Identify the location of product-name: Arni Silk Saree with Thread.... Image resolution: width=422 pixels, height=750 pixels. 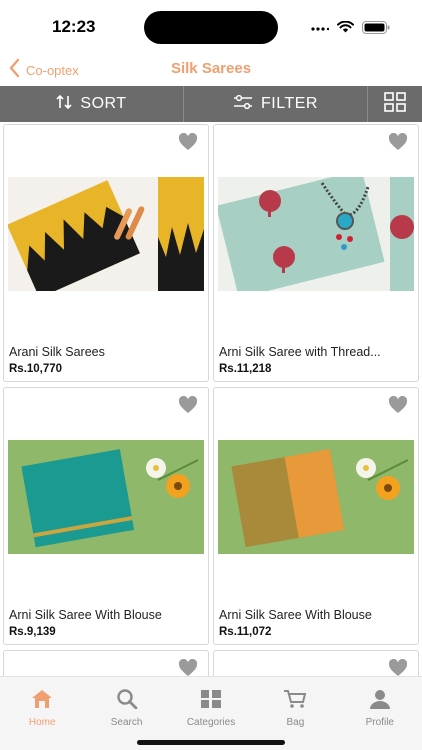
(300, 352).